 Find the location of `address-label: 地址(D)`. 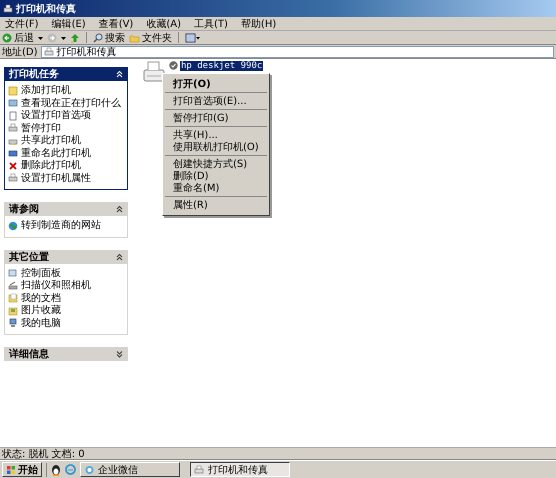

address-label: 地址(D) is located at coordinates (20, 52).